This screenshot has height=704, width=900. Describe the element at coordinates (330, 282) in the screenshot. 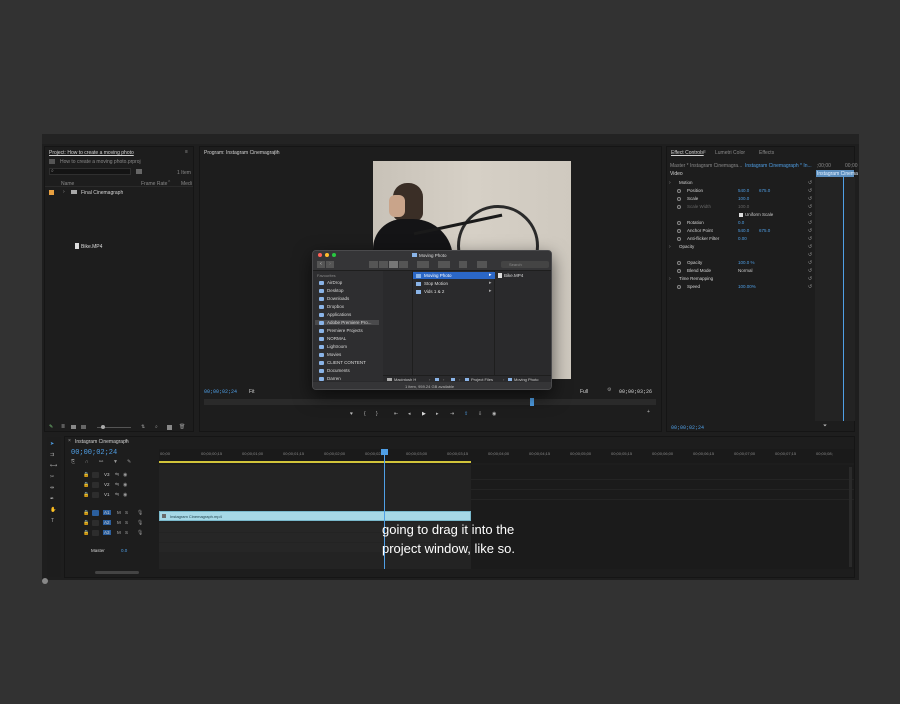

I see `finder-sidebar-item: AirDrop` at that location.